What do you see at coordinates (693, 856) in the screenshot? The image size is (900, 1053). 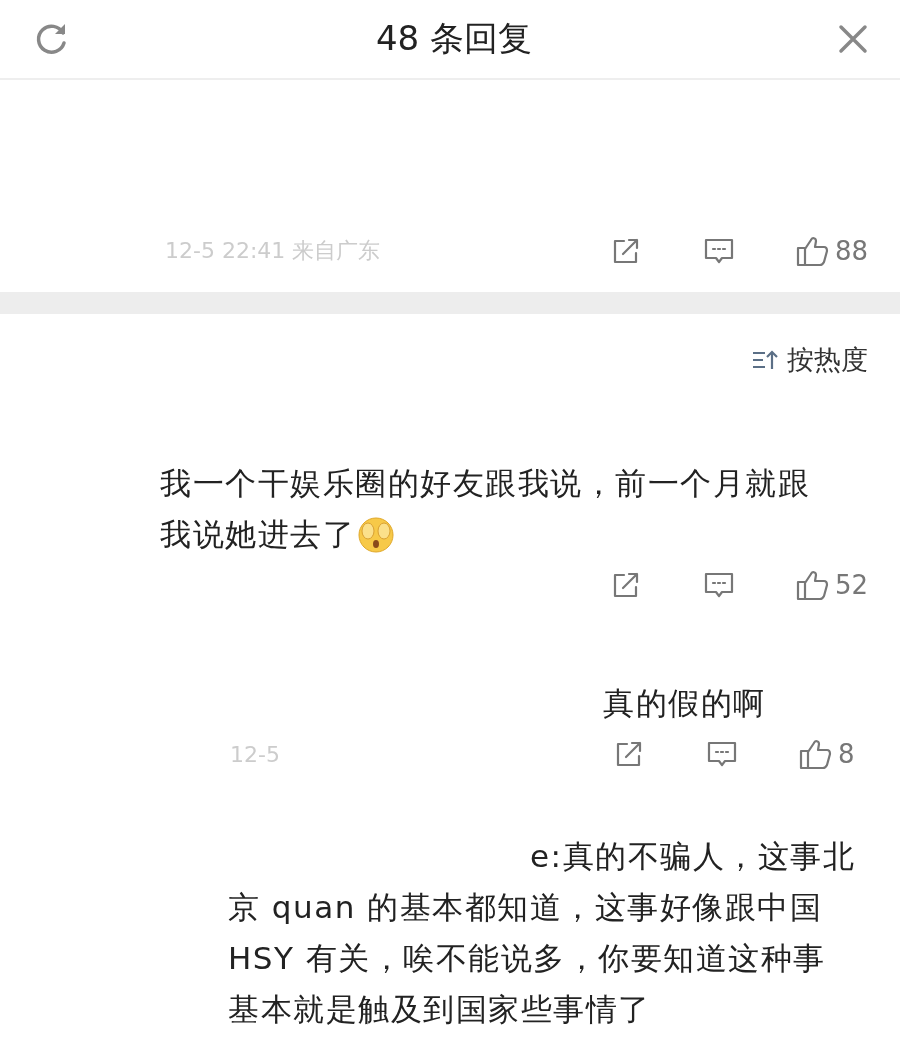 I see `comment-text: e:真的不骗人，这事北` at bounding box center [693, 856].